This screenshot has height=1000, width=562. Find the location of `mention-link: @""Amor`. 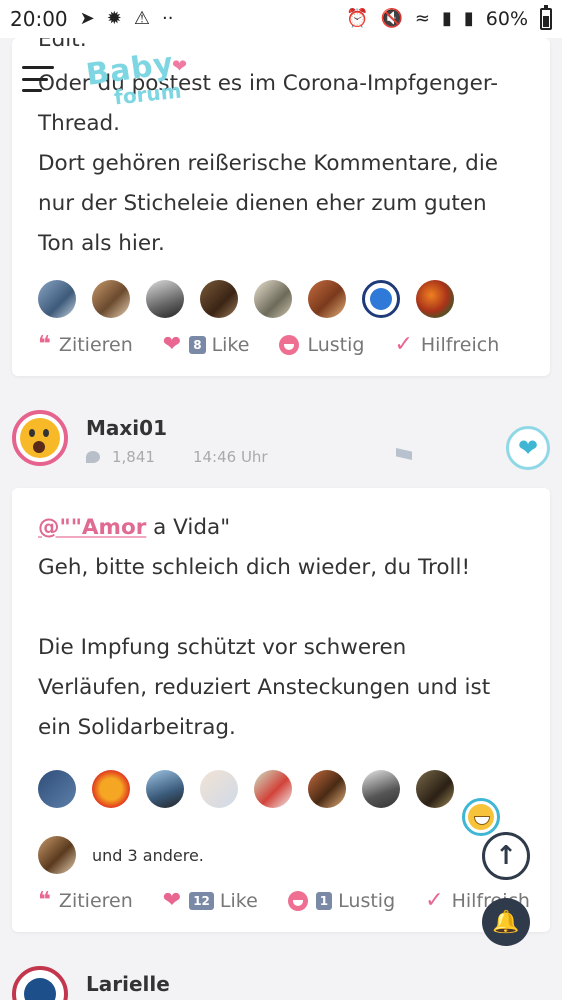

mention-link: @""Amor is located at coordinates (92, 527).